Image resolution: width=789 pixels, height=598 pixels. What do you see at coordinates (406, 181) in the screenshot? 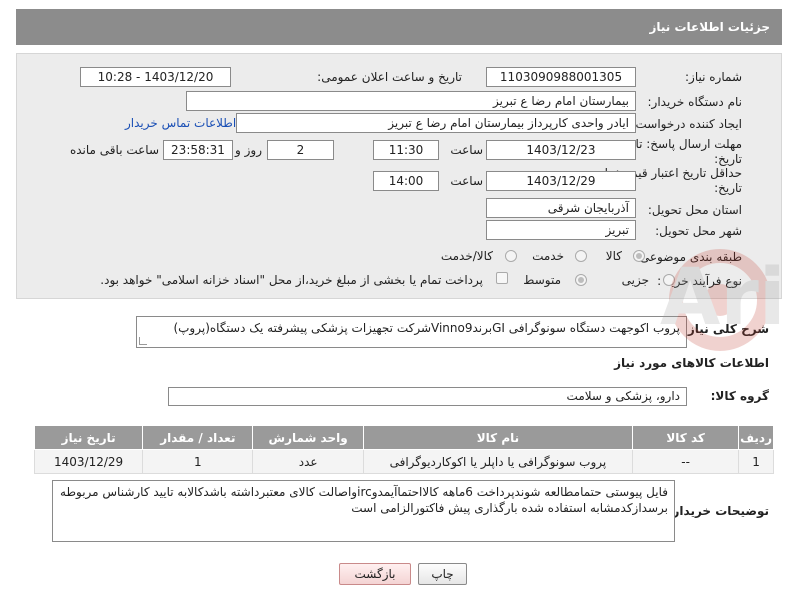
I see `validity-time-field: 14:00` at bounding box center [406, 181].